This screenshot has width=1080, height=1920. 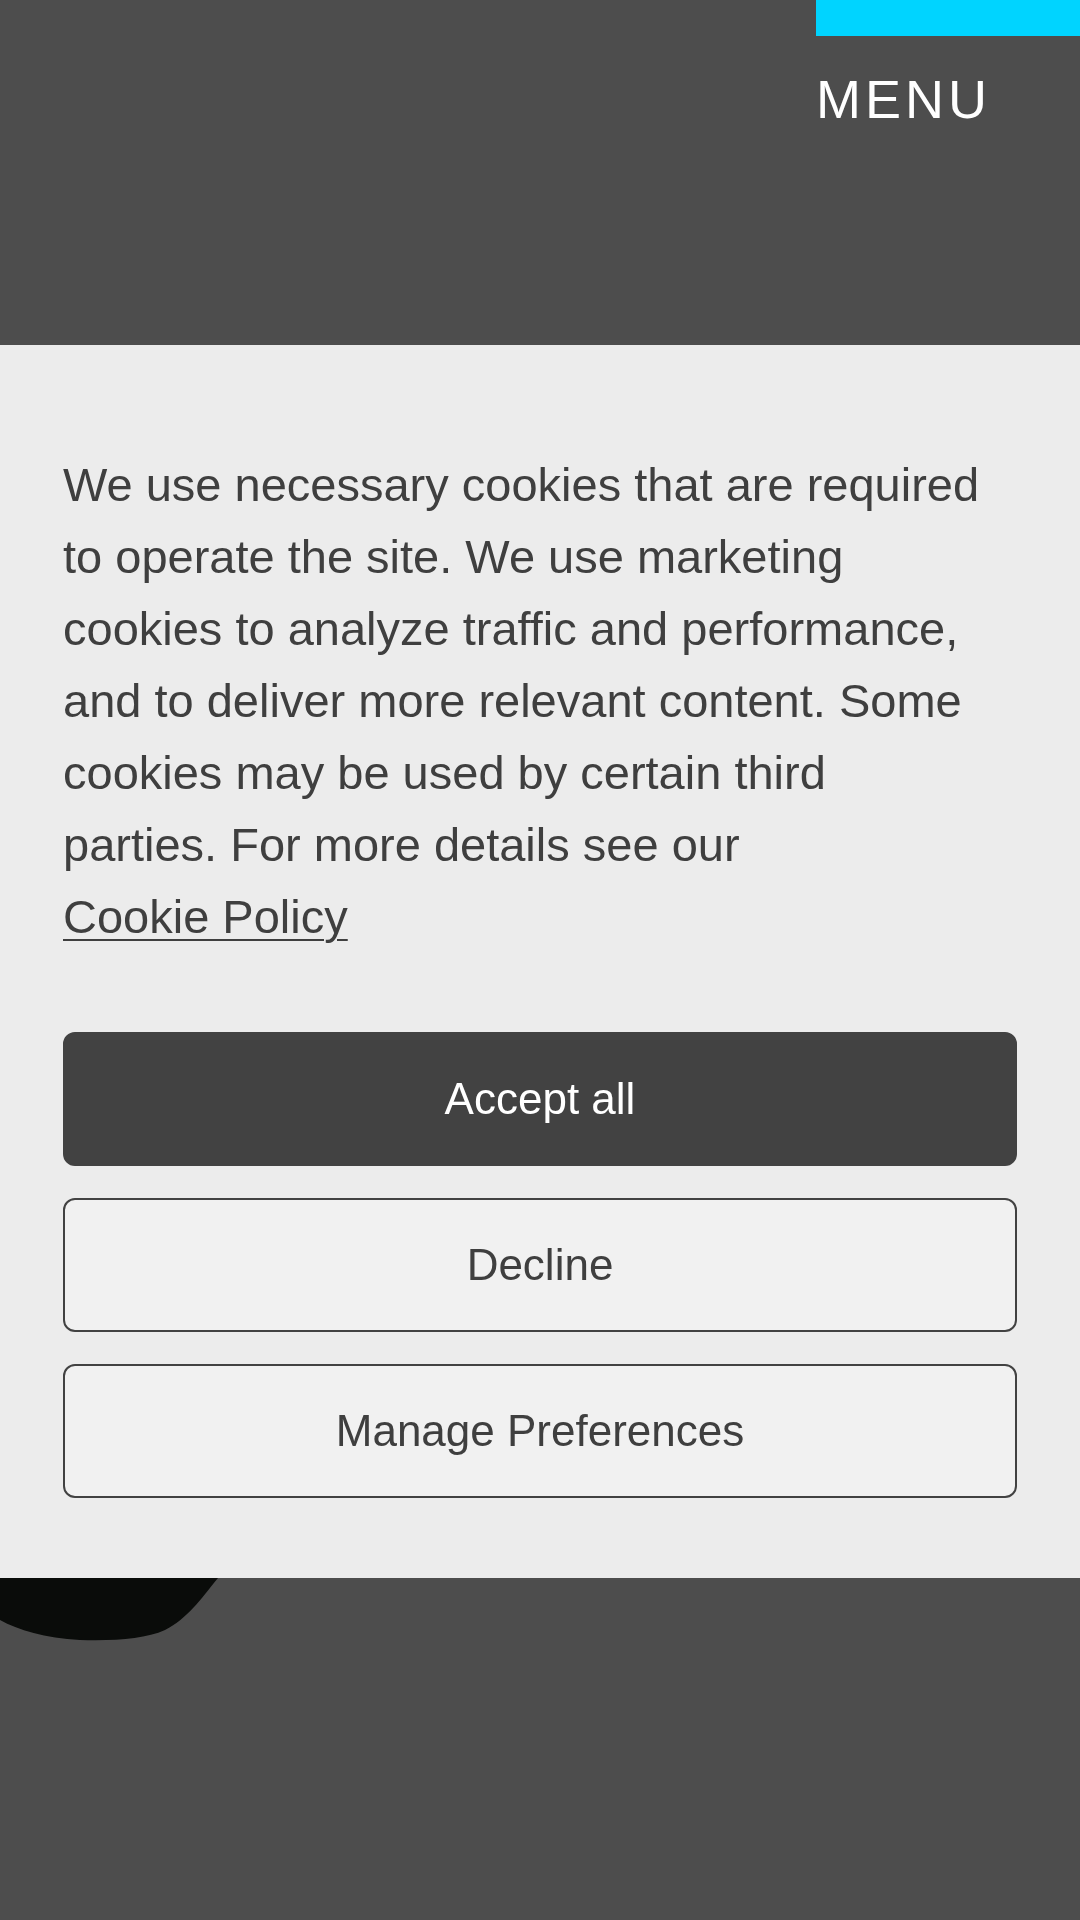 I want to click on accept-all-button: Accept all, so click(x=540, y=1099).